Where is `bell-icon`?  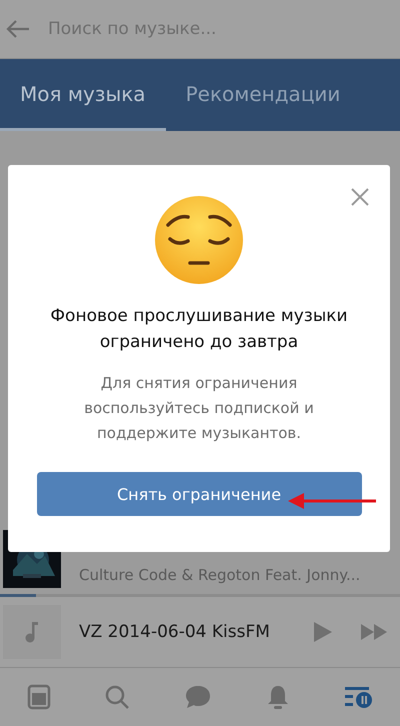 bell-icon is located at coordinates (278, 697).